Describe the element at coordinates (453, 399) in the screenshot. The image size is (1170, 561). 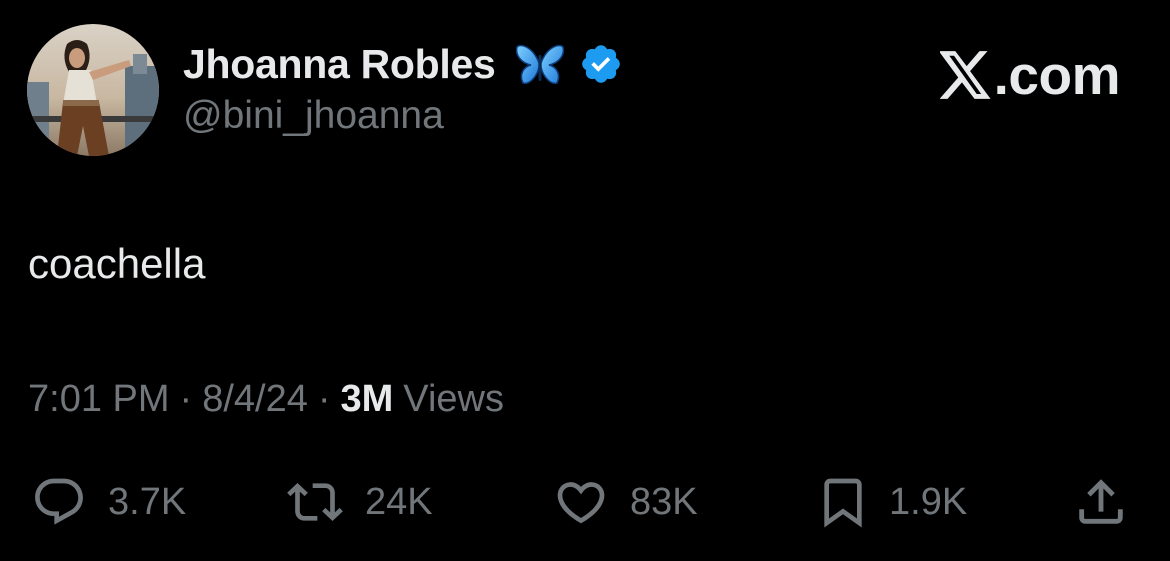
I see `views-label: Views` at that location.